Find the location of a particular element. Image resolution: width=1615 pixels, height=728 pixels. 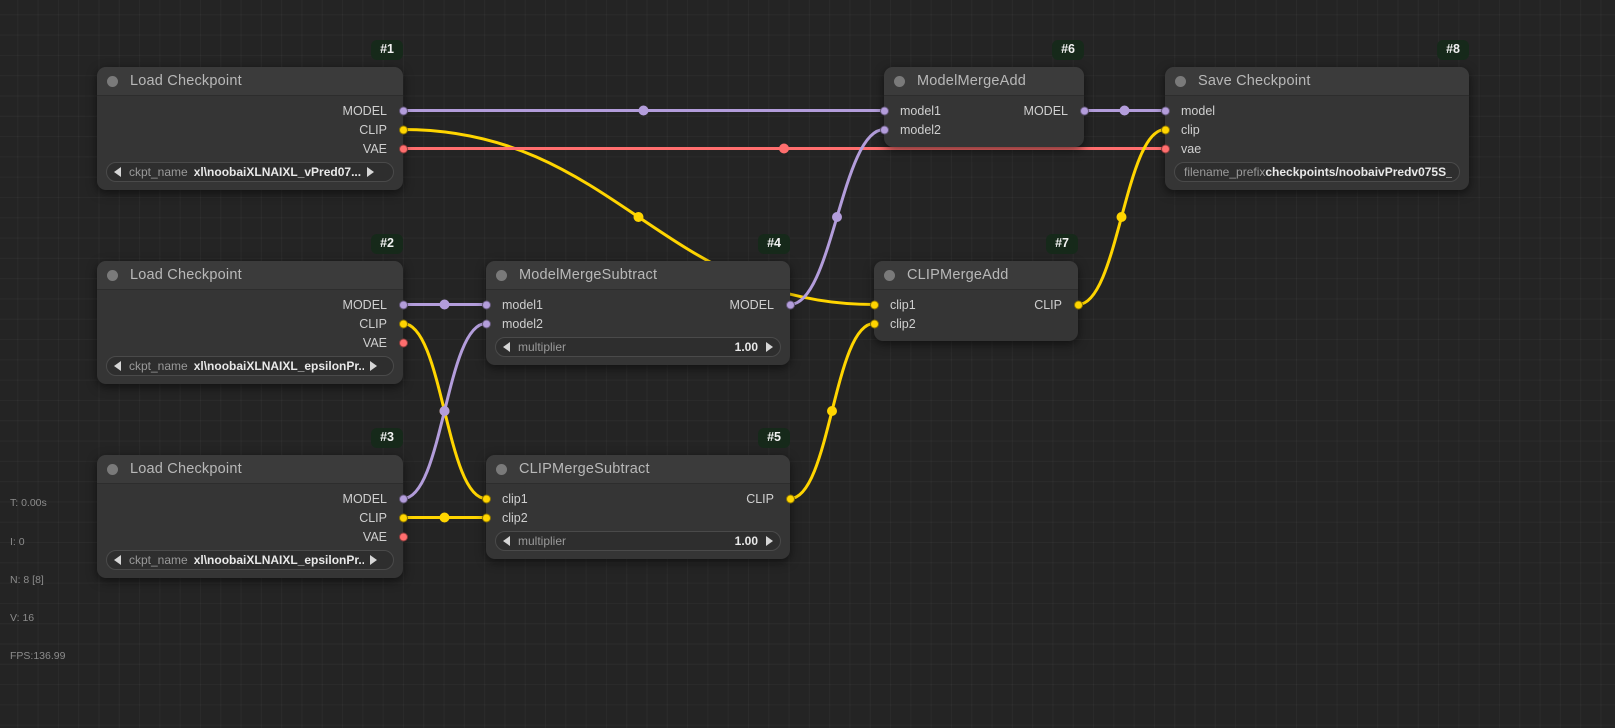

canvas-stats: T: 0.00s I: 0 N: 8 [8] V: 16 FPS:136.99 is located at coordinates (37, 580).